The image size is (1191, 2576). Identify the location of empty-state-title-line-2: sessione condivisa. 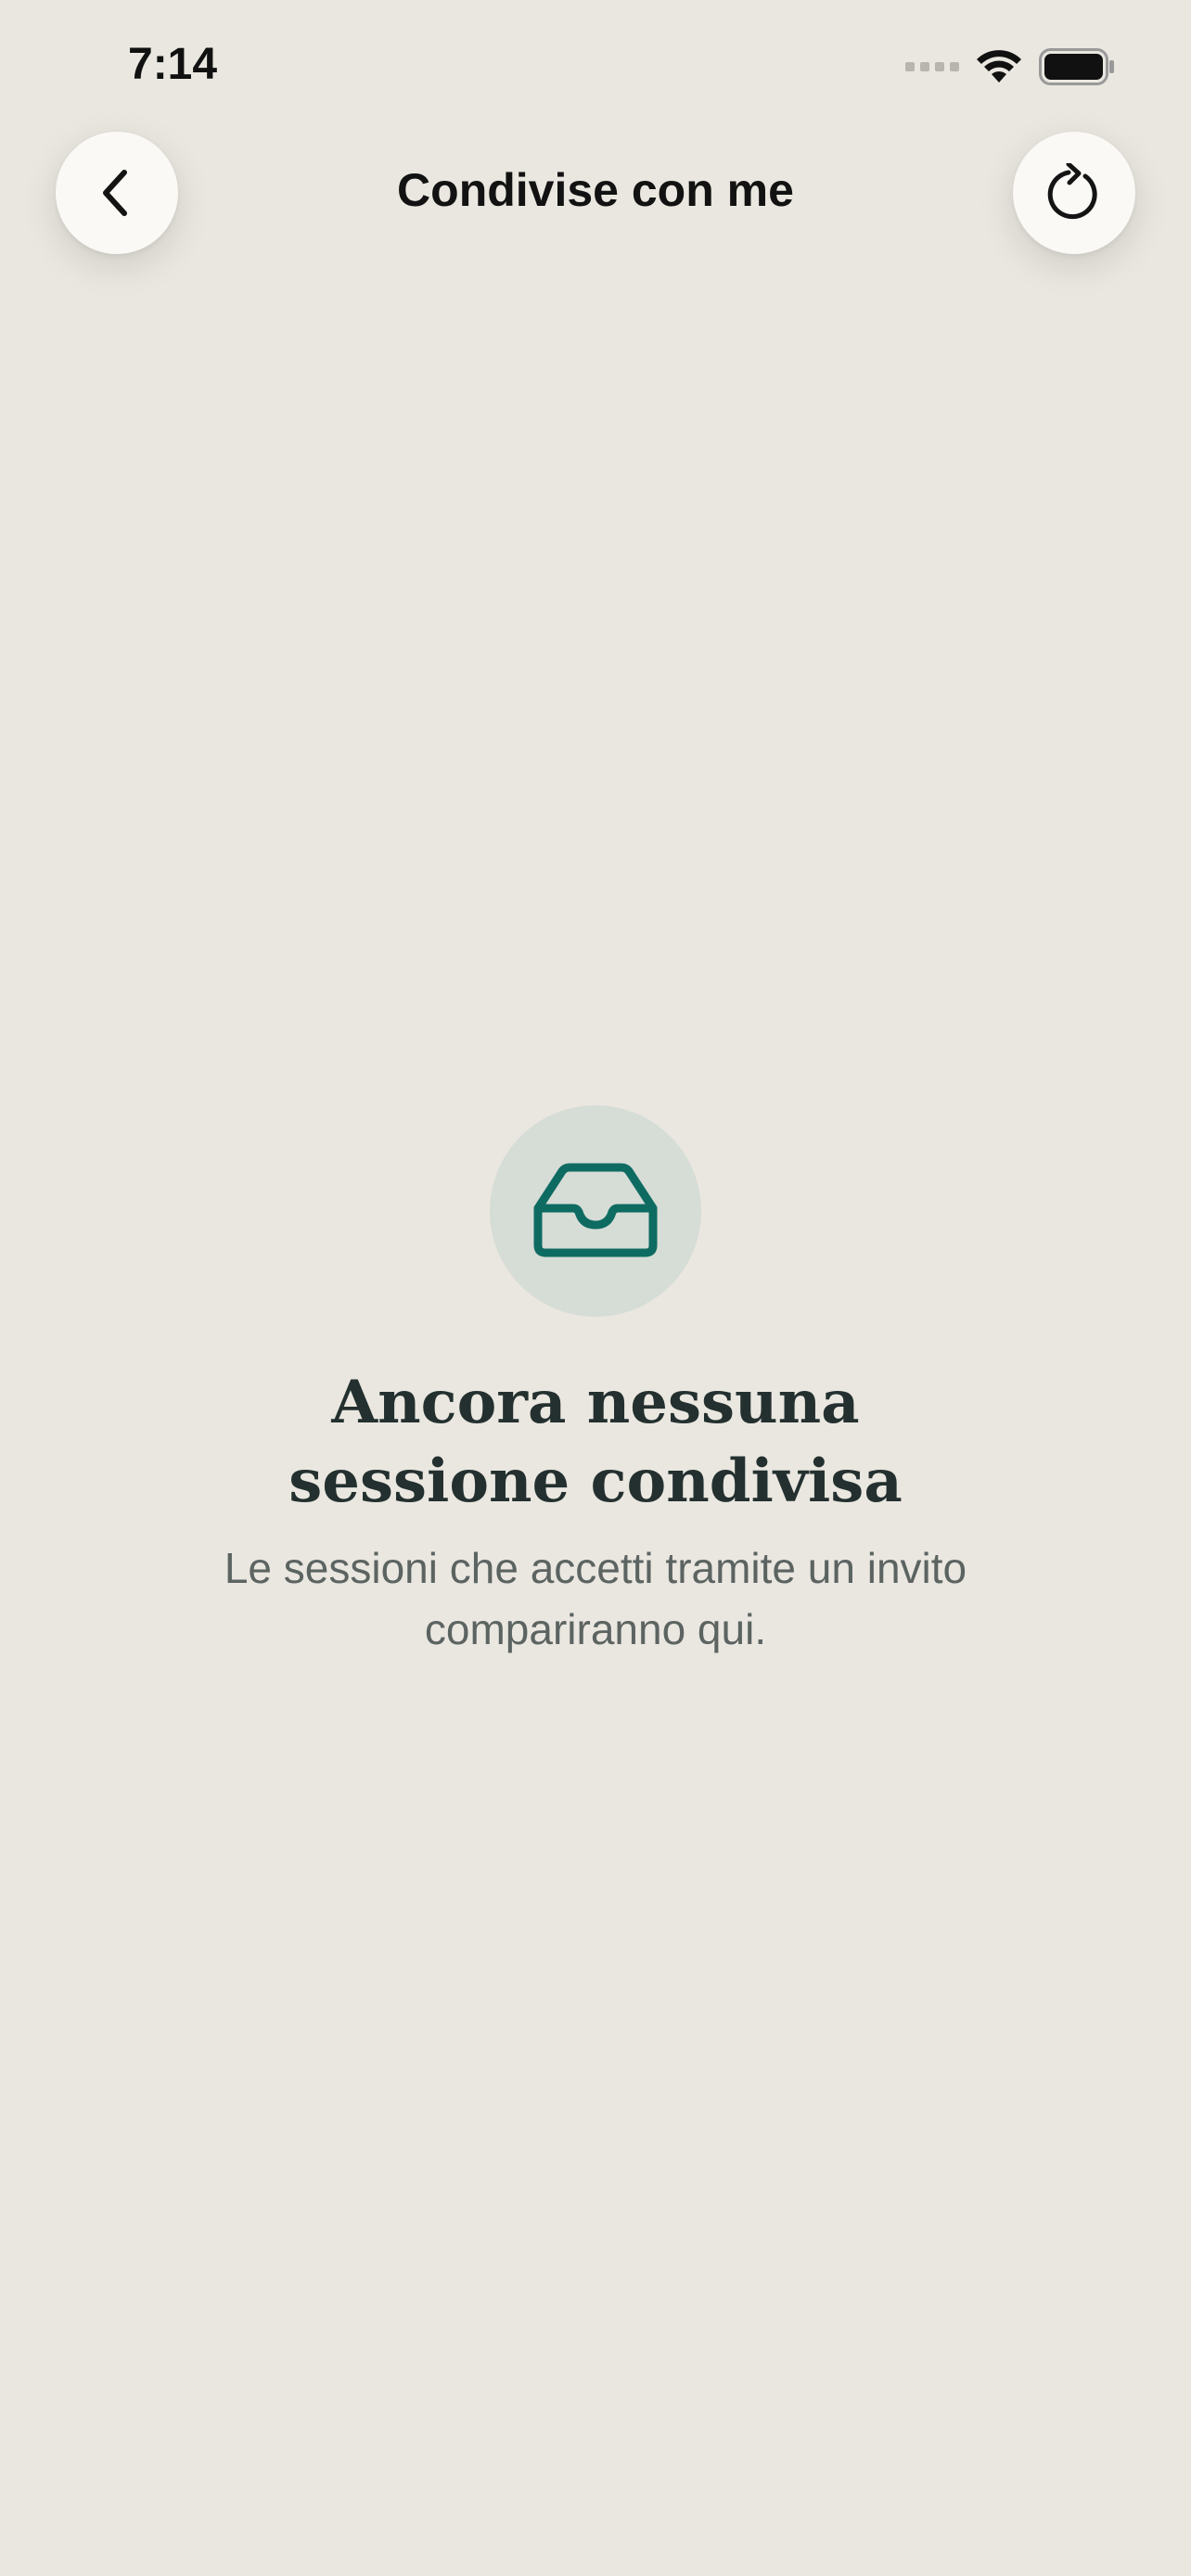
(595, 1481).